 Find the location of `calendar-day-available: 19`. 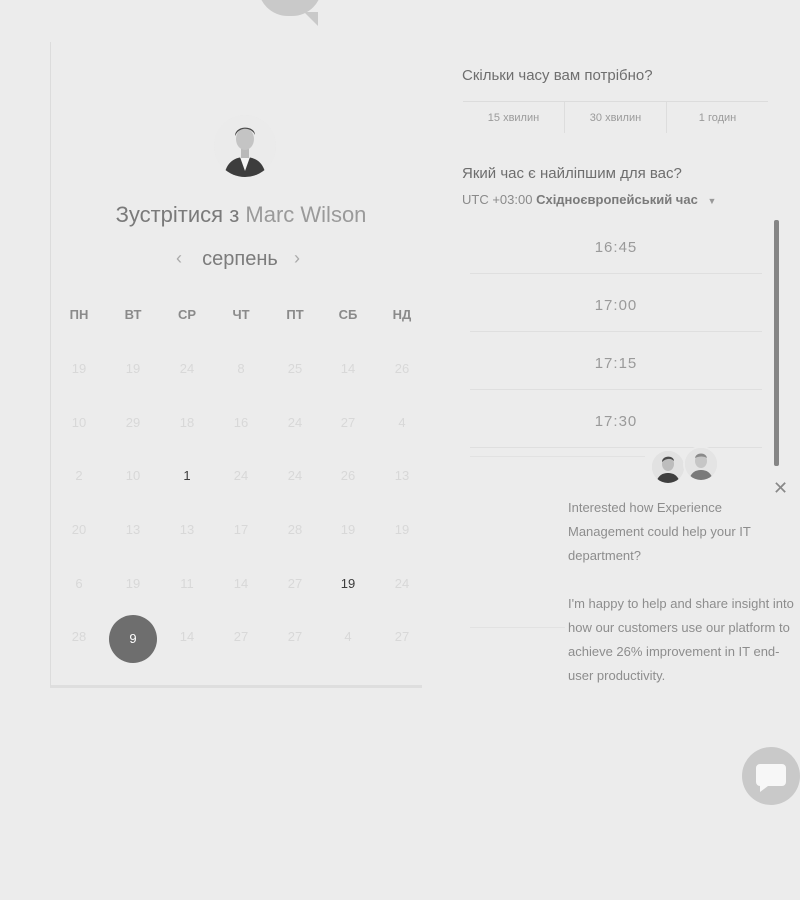

calendar-day-available: 19 is located at coordinates (348, 586).